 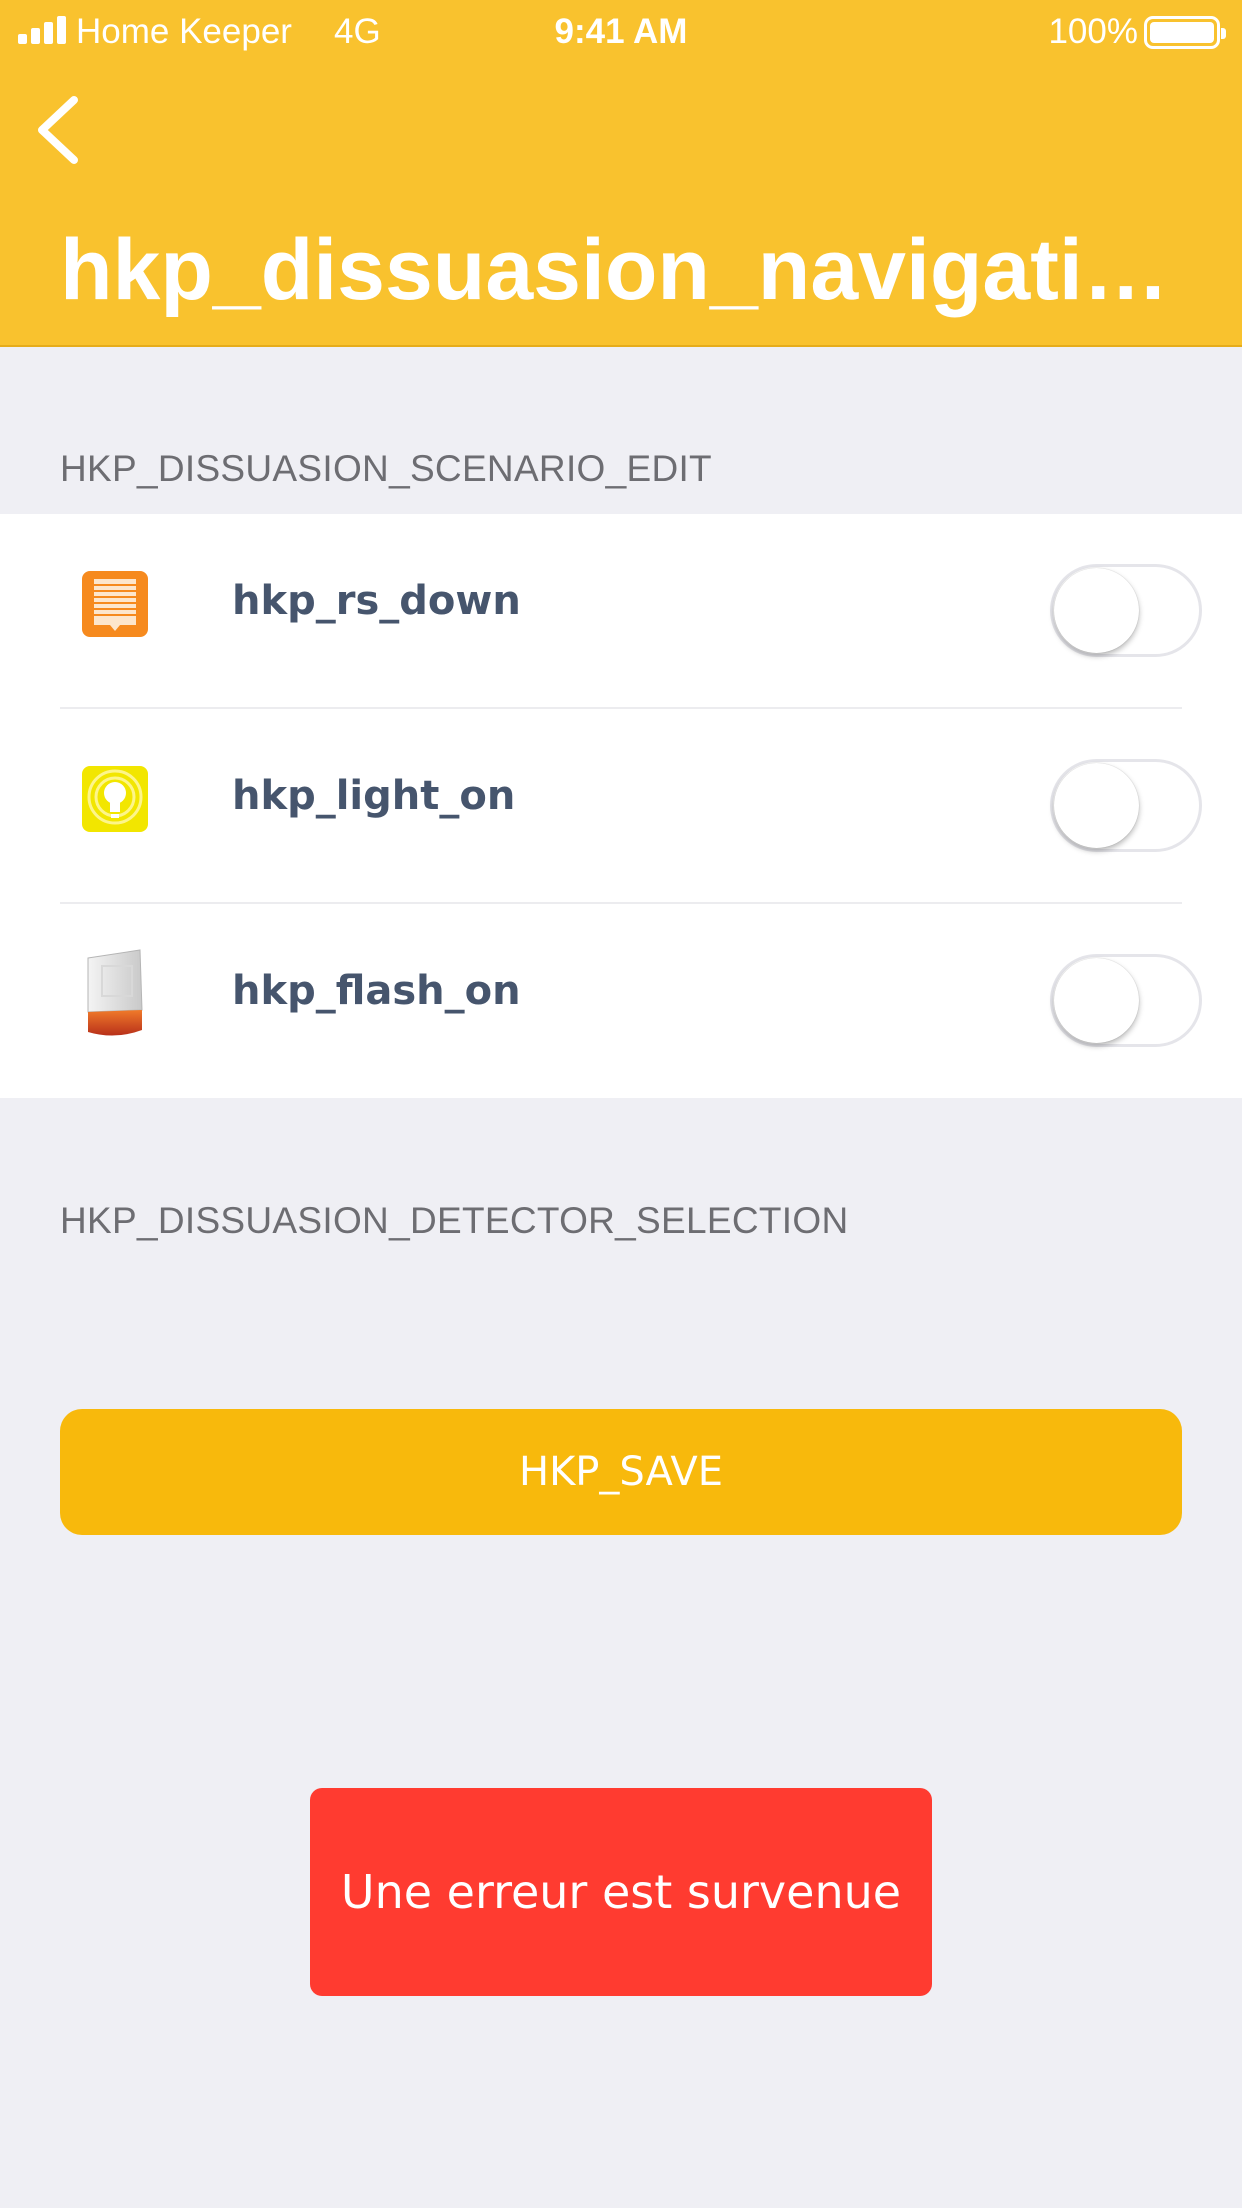 What do you see at coordinates (621, 1472) in the screenshot?
I see `save-button: HKP_SAVE` at bounding box center [621, 1472].